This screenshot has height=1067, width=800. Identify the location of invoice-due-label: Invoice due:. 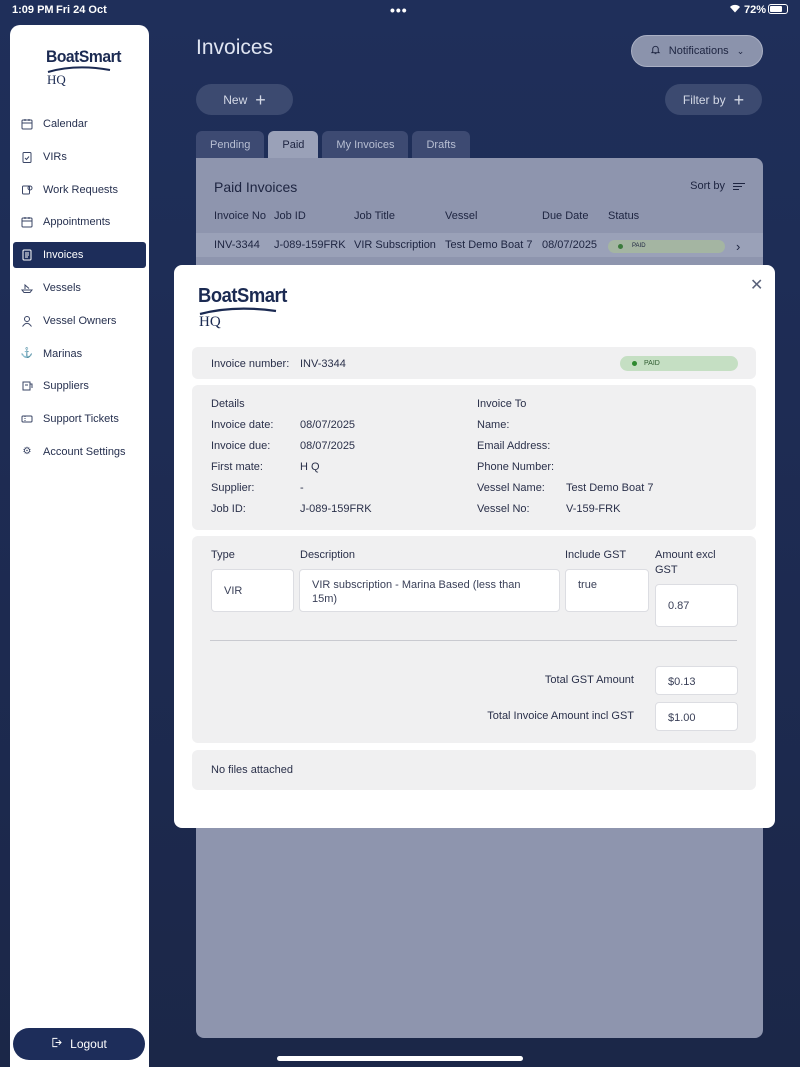
(241, 446).